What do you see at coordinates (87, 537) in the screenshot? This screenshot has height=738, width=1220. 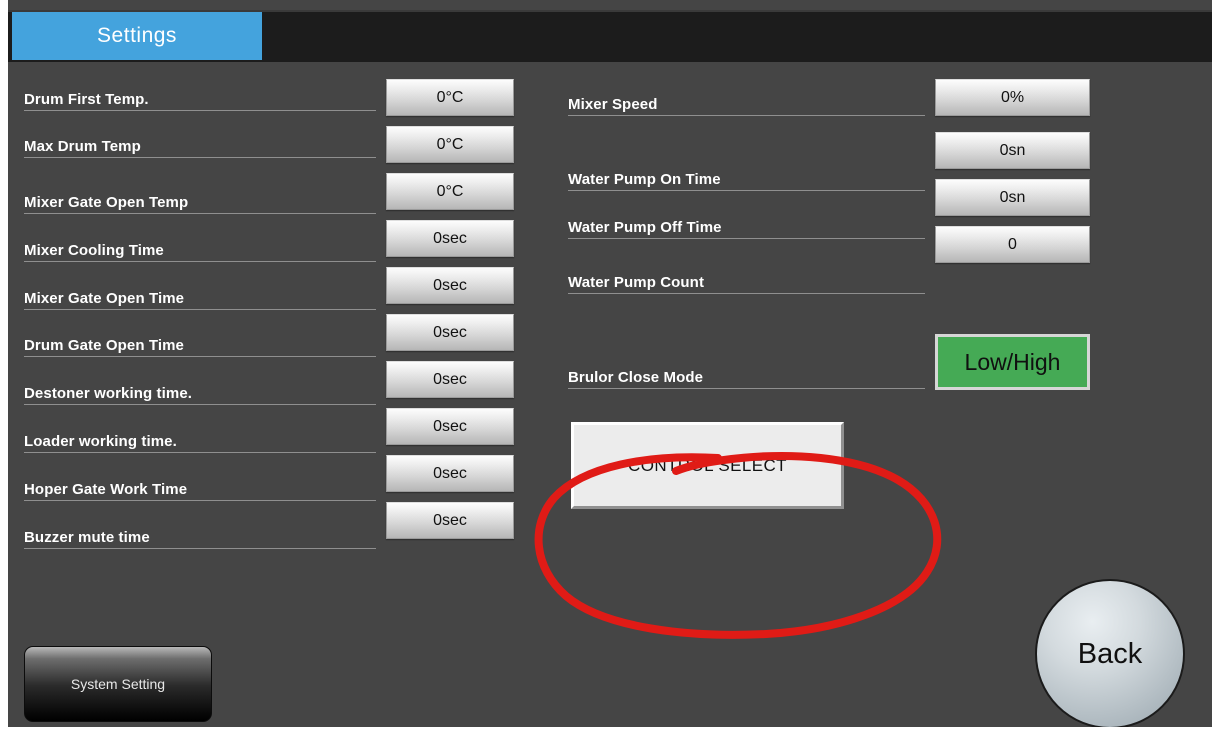 I see `left-label-9: Buzzer mute time` at bounding box center [87, 537].